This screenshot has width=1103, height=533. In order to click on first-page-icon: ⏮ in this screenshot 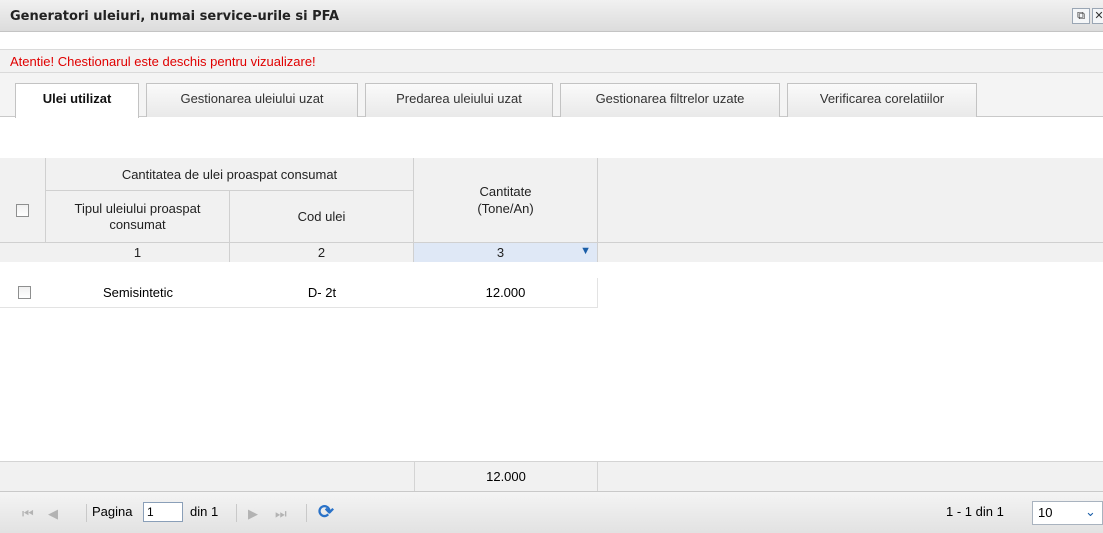, I will do `click(28, 514)`.